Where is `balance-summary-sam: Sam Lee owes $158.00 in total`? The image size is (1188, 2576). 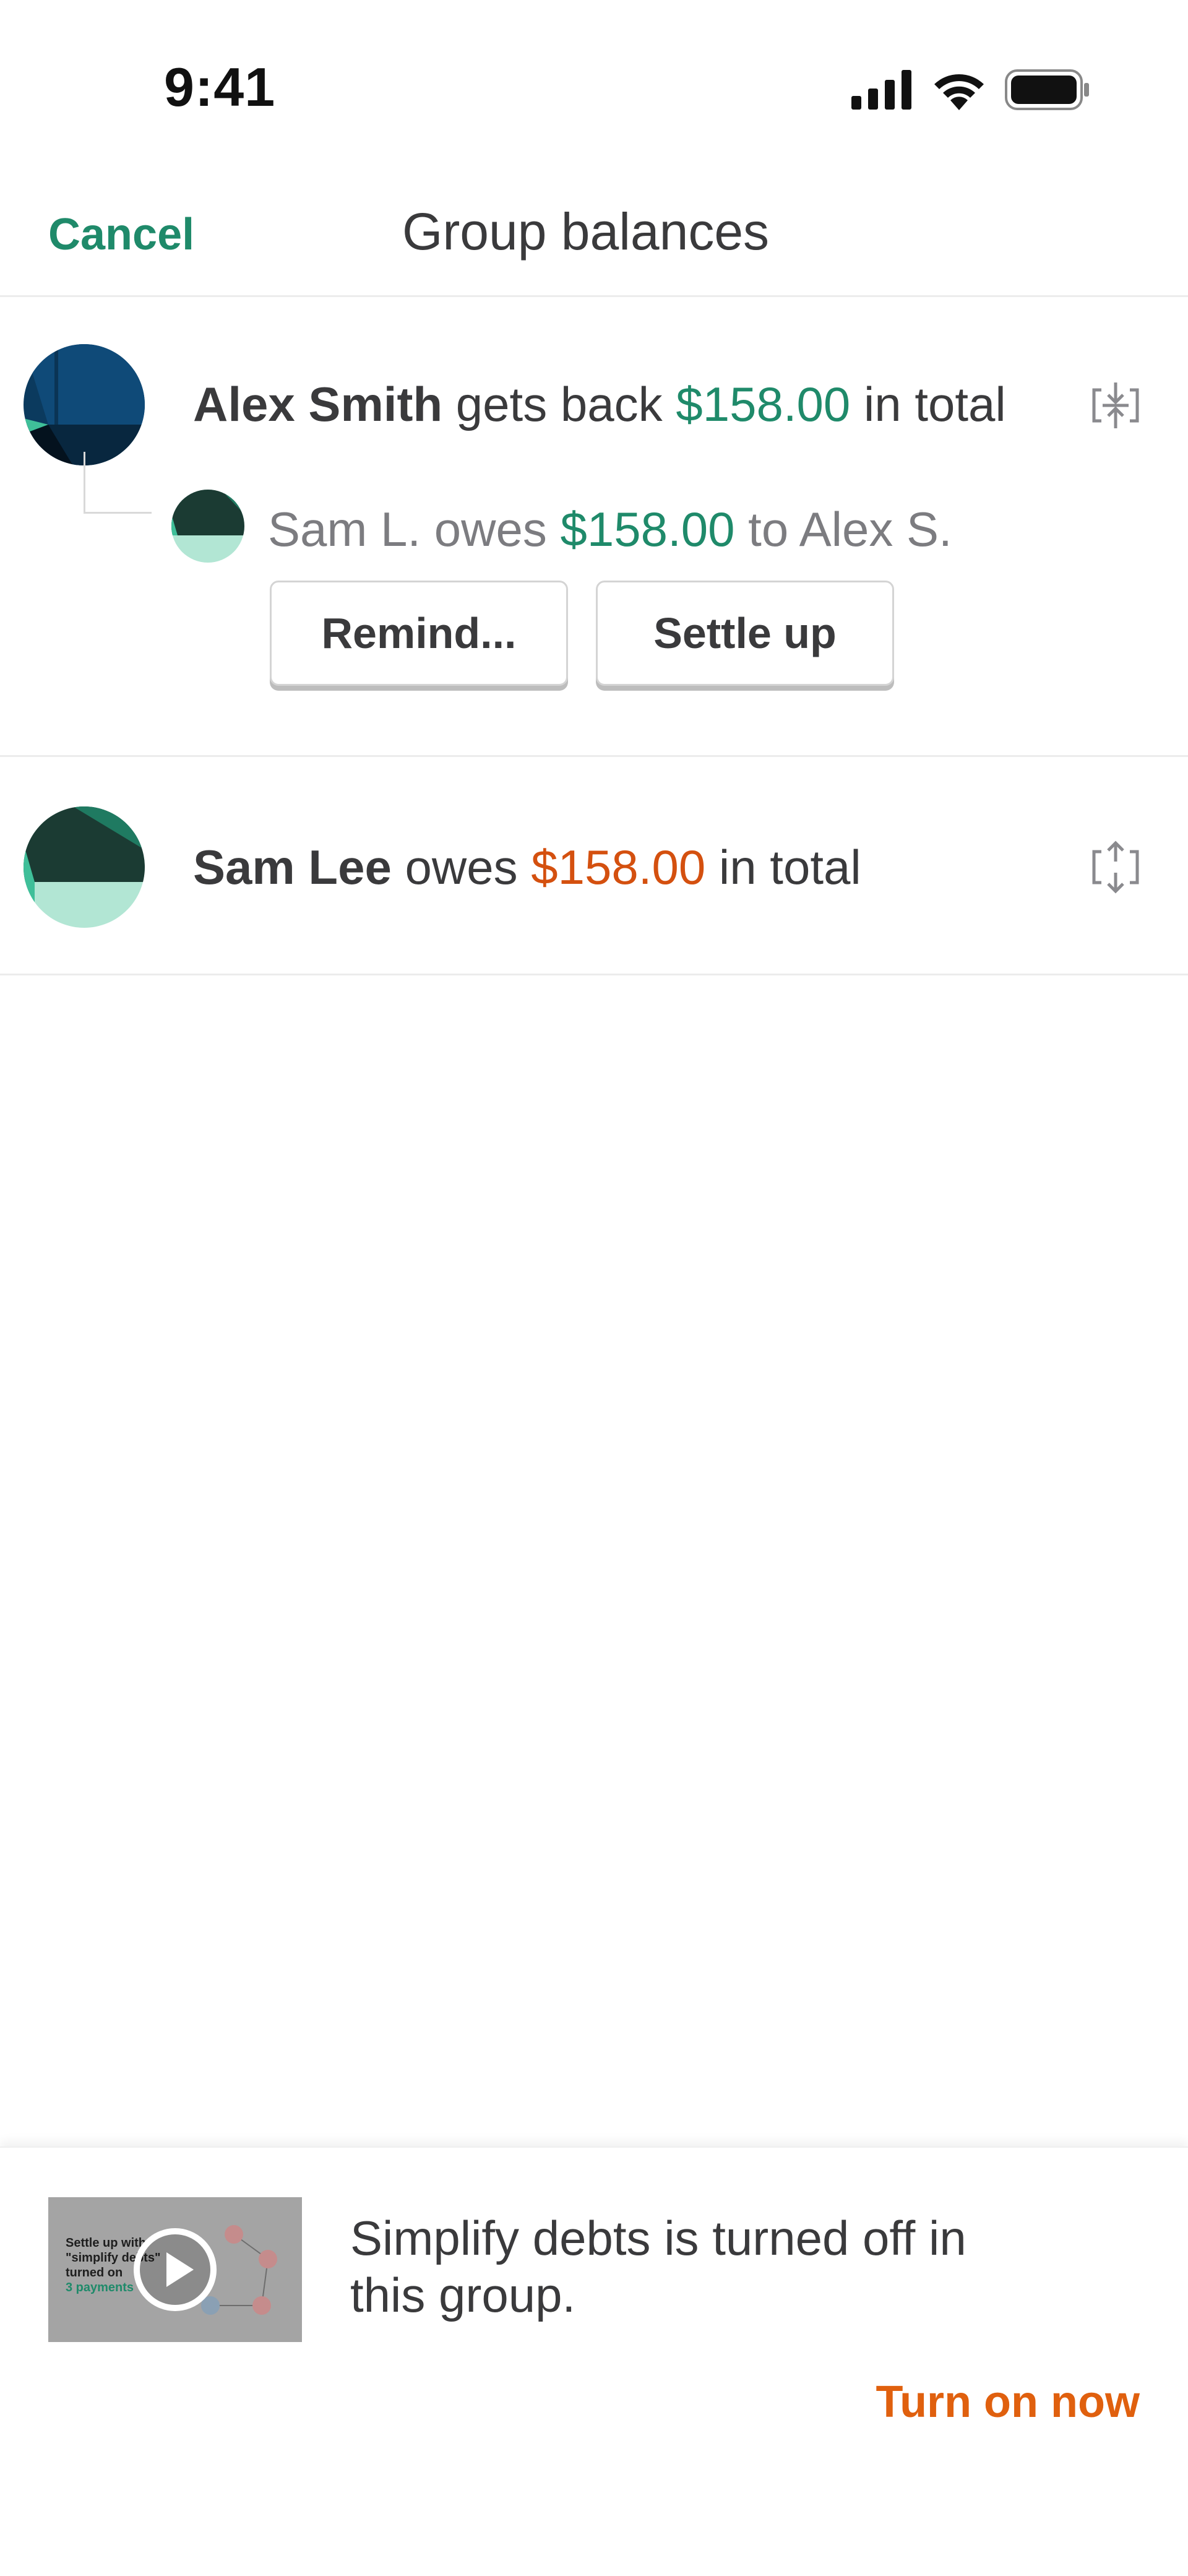 balance-summary-sam: Sam Lee owes $158.00 in total is located at coordinates (527, 867).